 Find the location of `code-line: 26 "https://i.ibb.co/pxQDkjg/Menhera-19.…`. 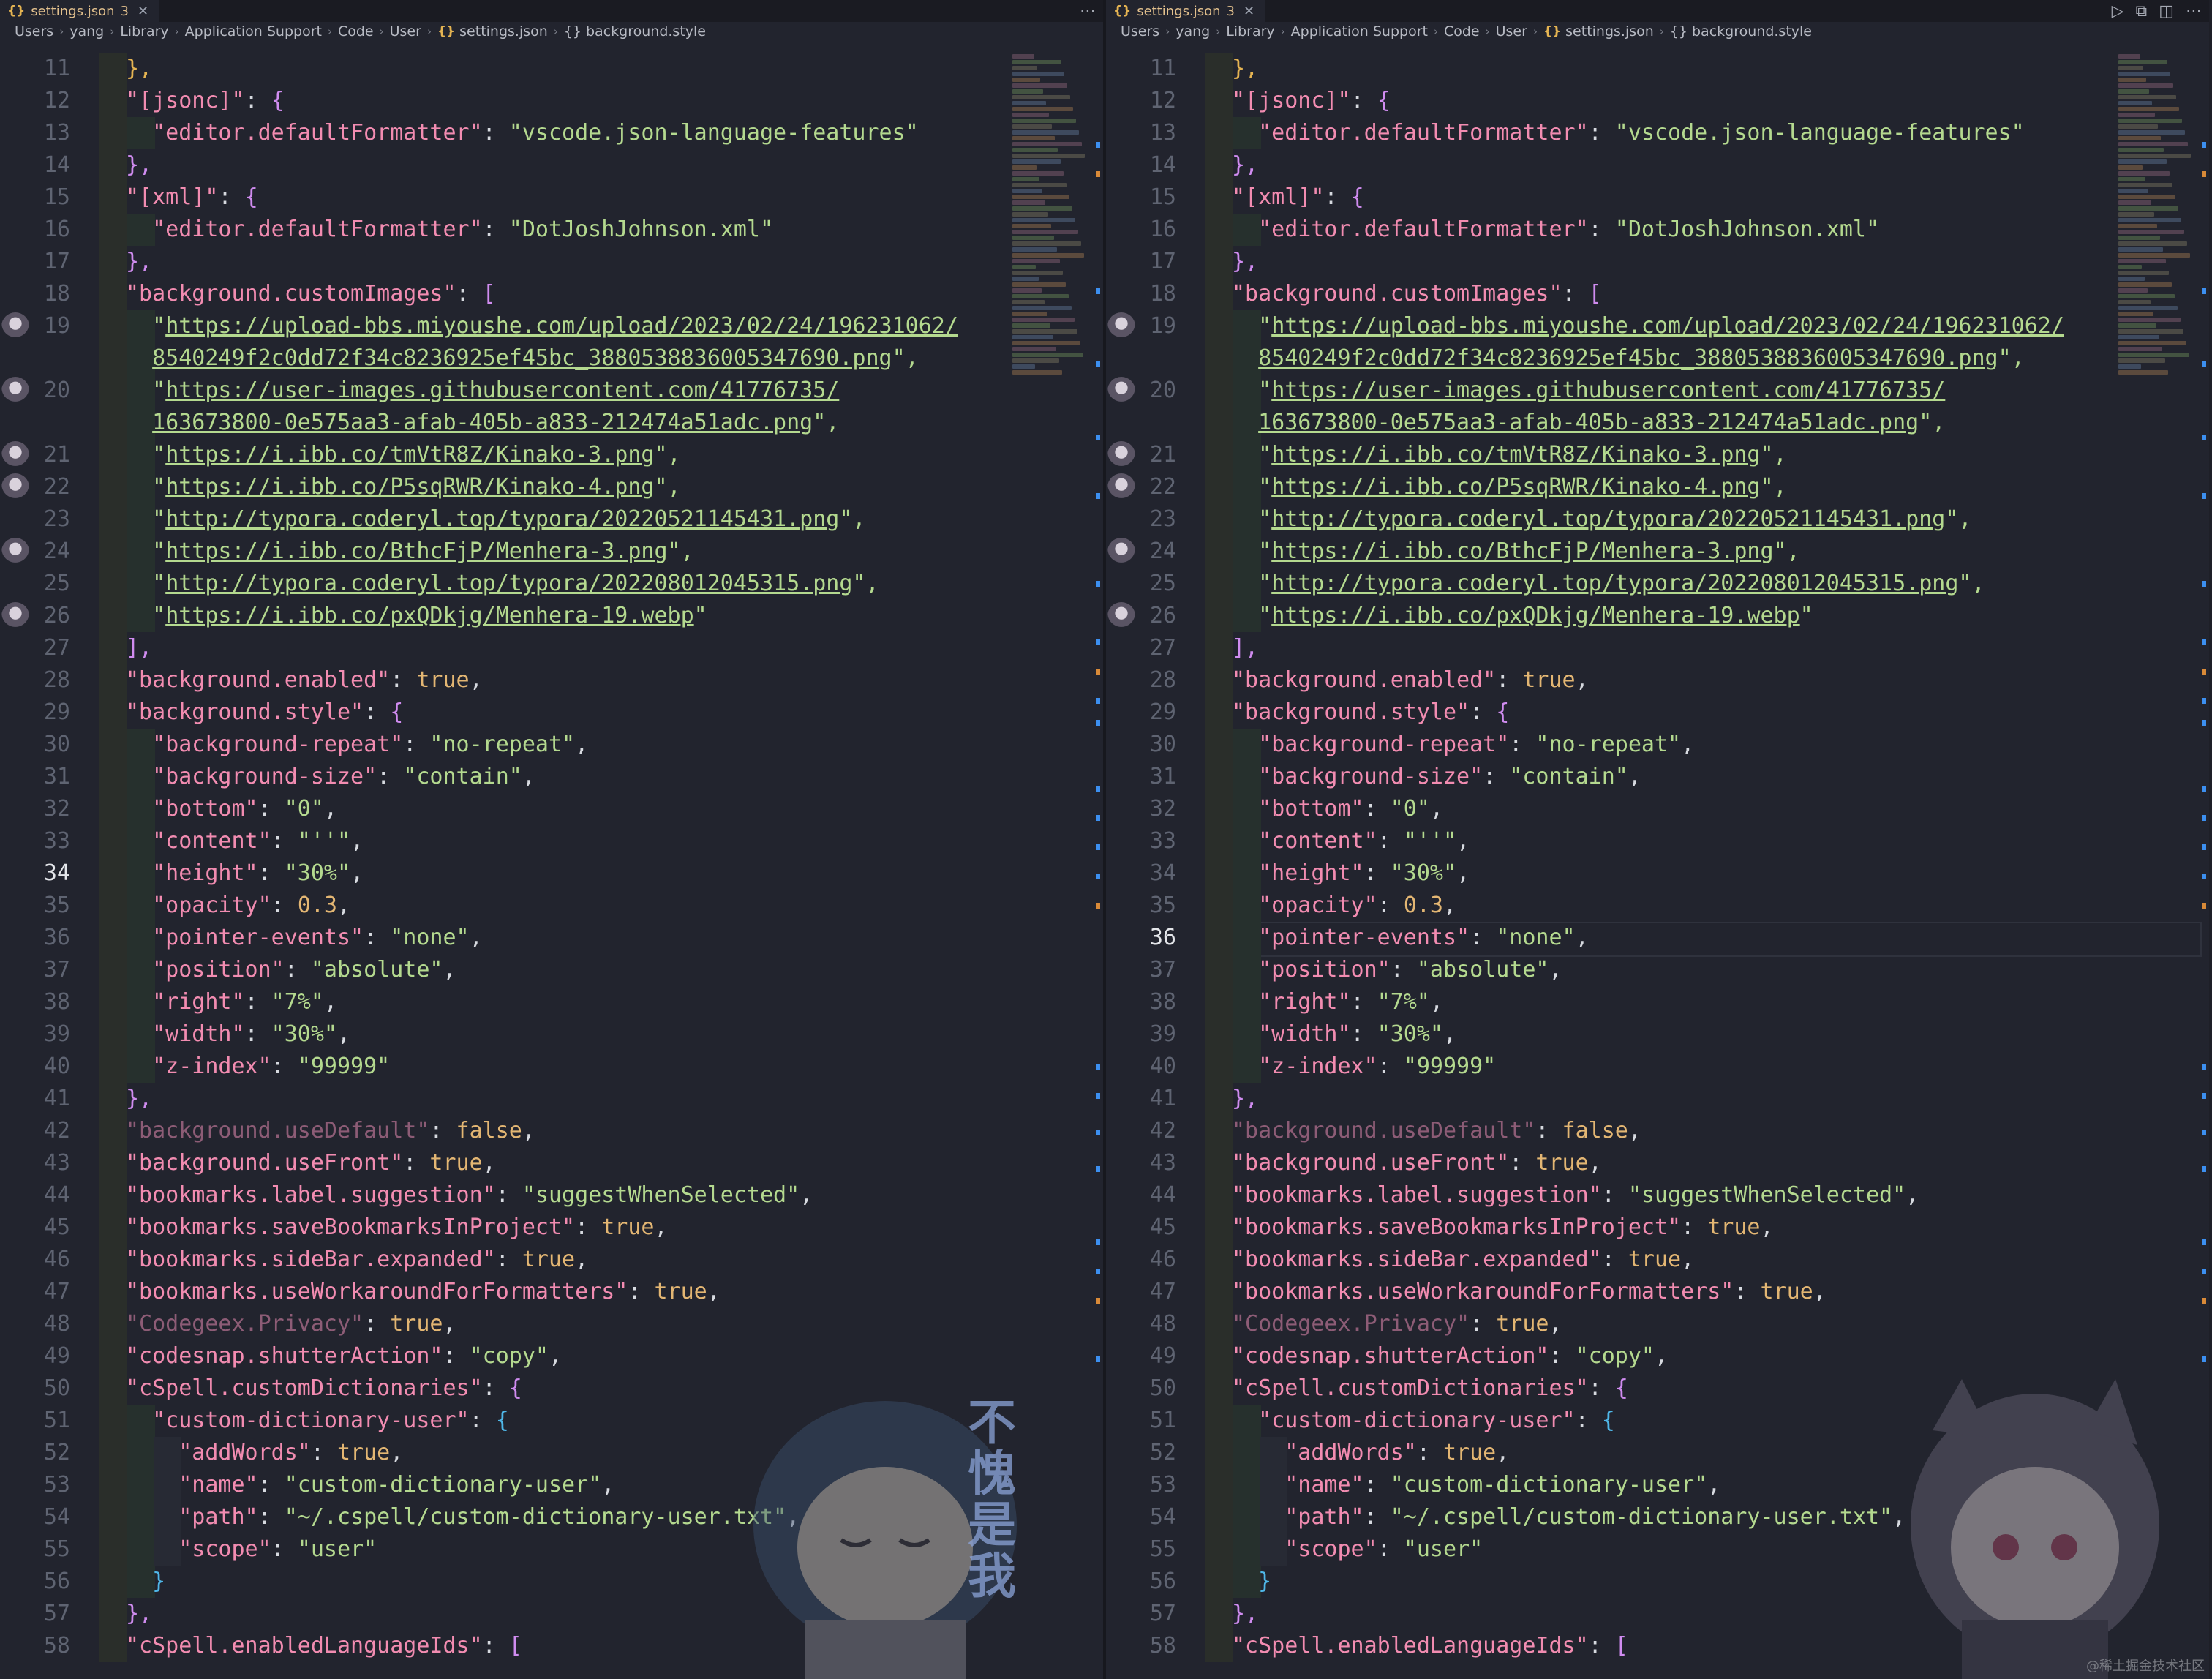

code-line: 26 "https://i.ibb.co/pxQDkjg/Menhera-19.… is located at coordinates (551, 616).